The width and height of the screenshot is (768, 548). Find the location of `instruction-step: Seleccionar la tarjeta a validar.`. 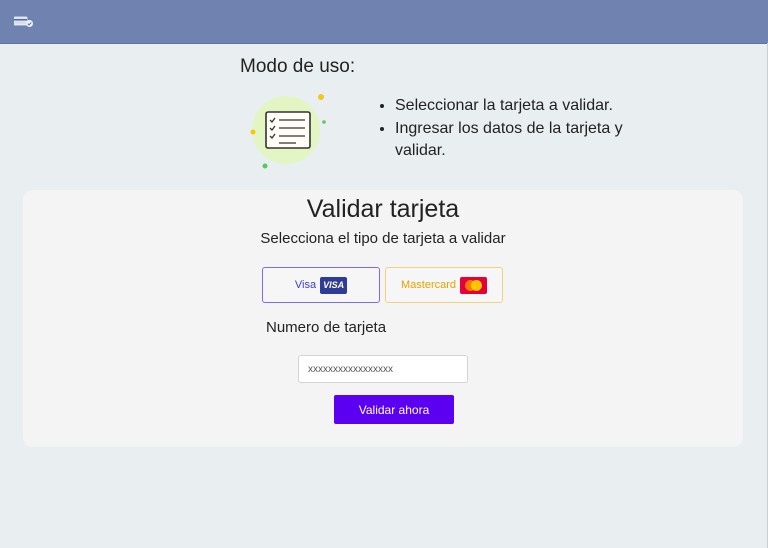

instruction-step: Seleccionar la tarjeta a validar. is located at coordinates (520, 106).